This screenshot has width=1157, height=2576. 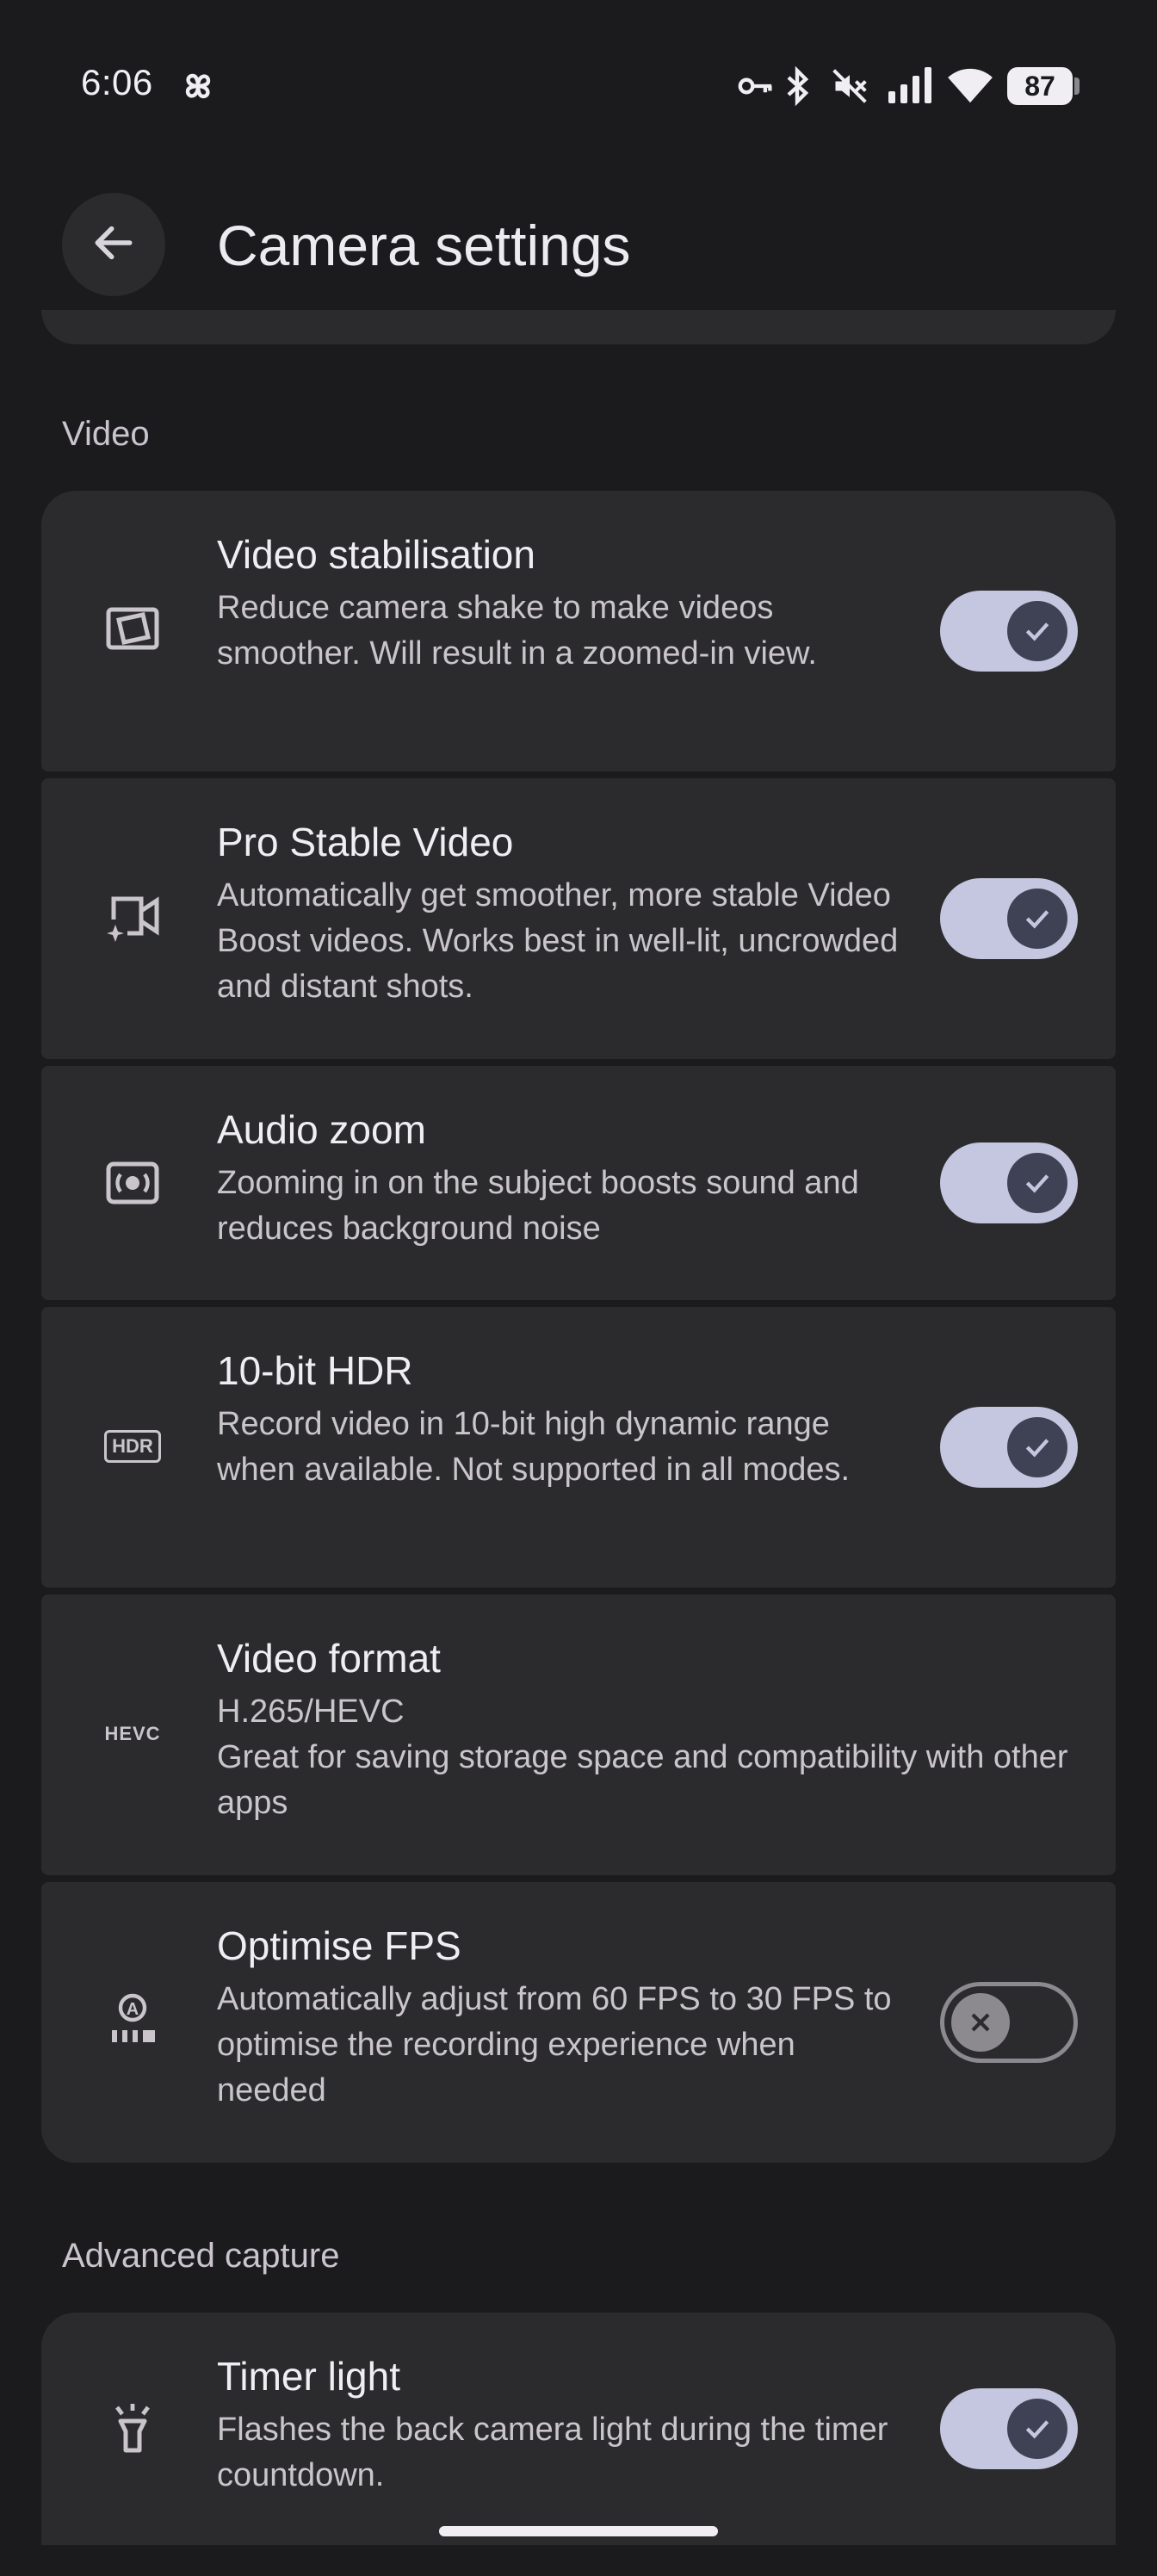 I want to click on pinwheel-icon, so click(x=198, y=88).